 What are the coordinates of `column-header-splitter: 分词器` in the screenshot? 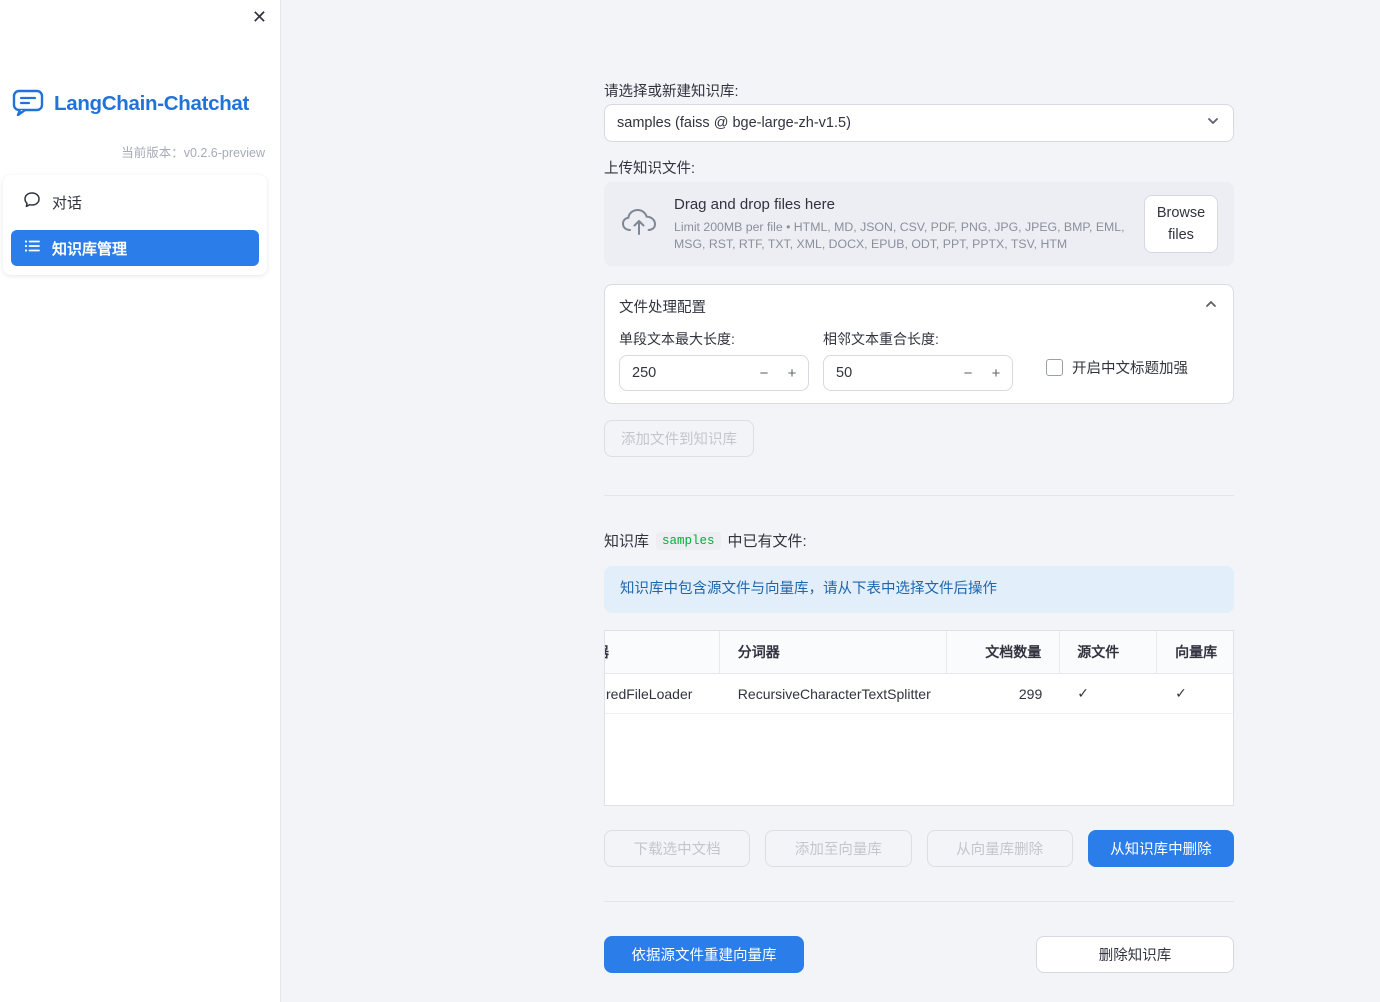 It's located at (834, 652).